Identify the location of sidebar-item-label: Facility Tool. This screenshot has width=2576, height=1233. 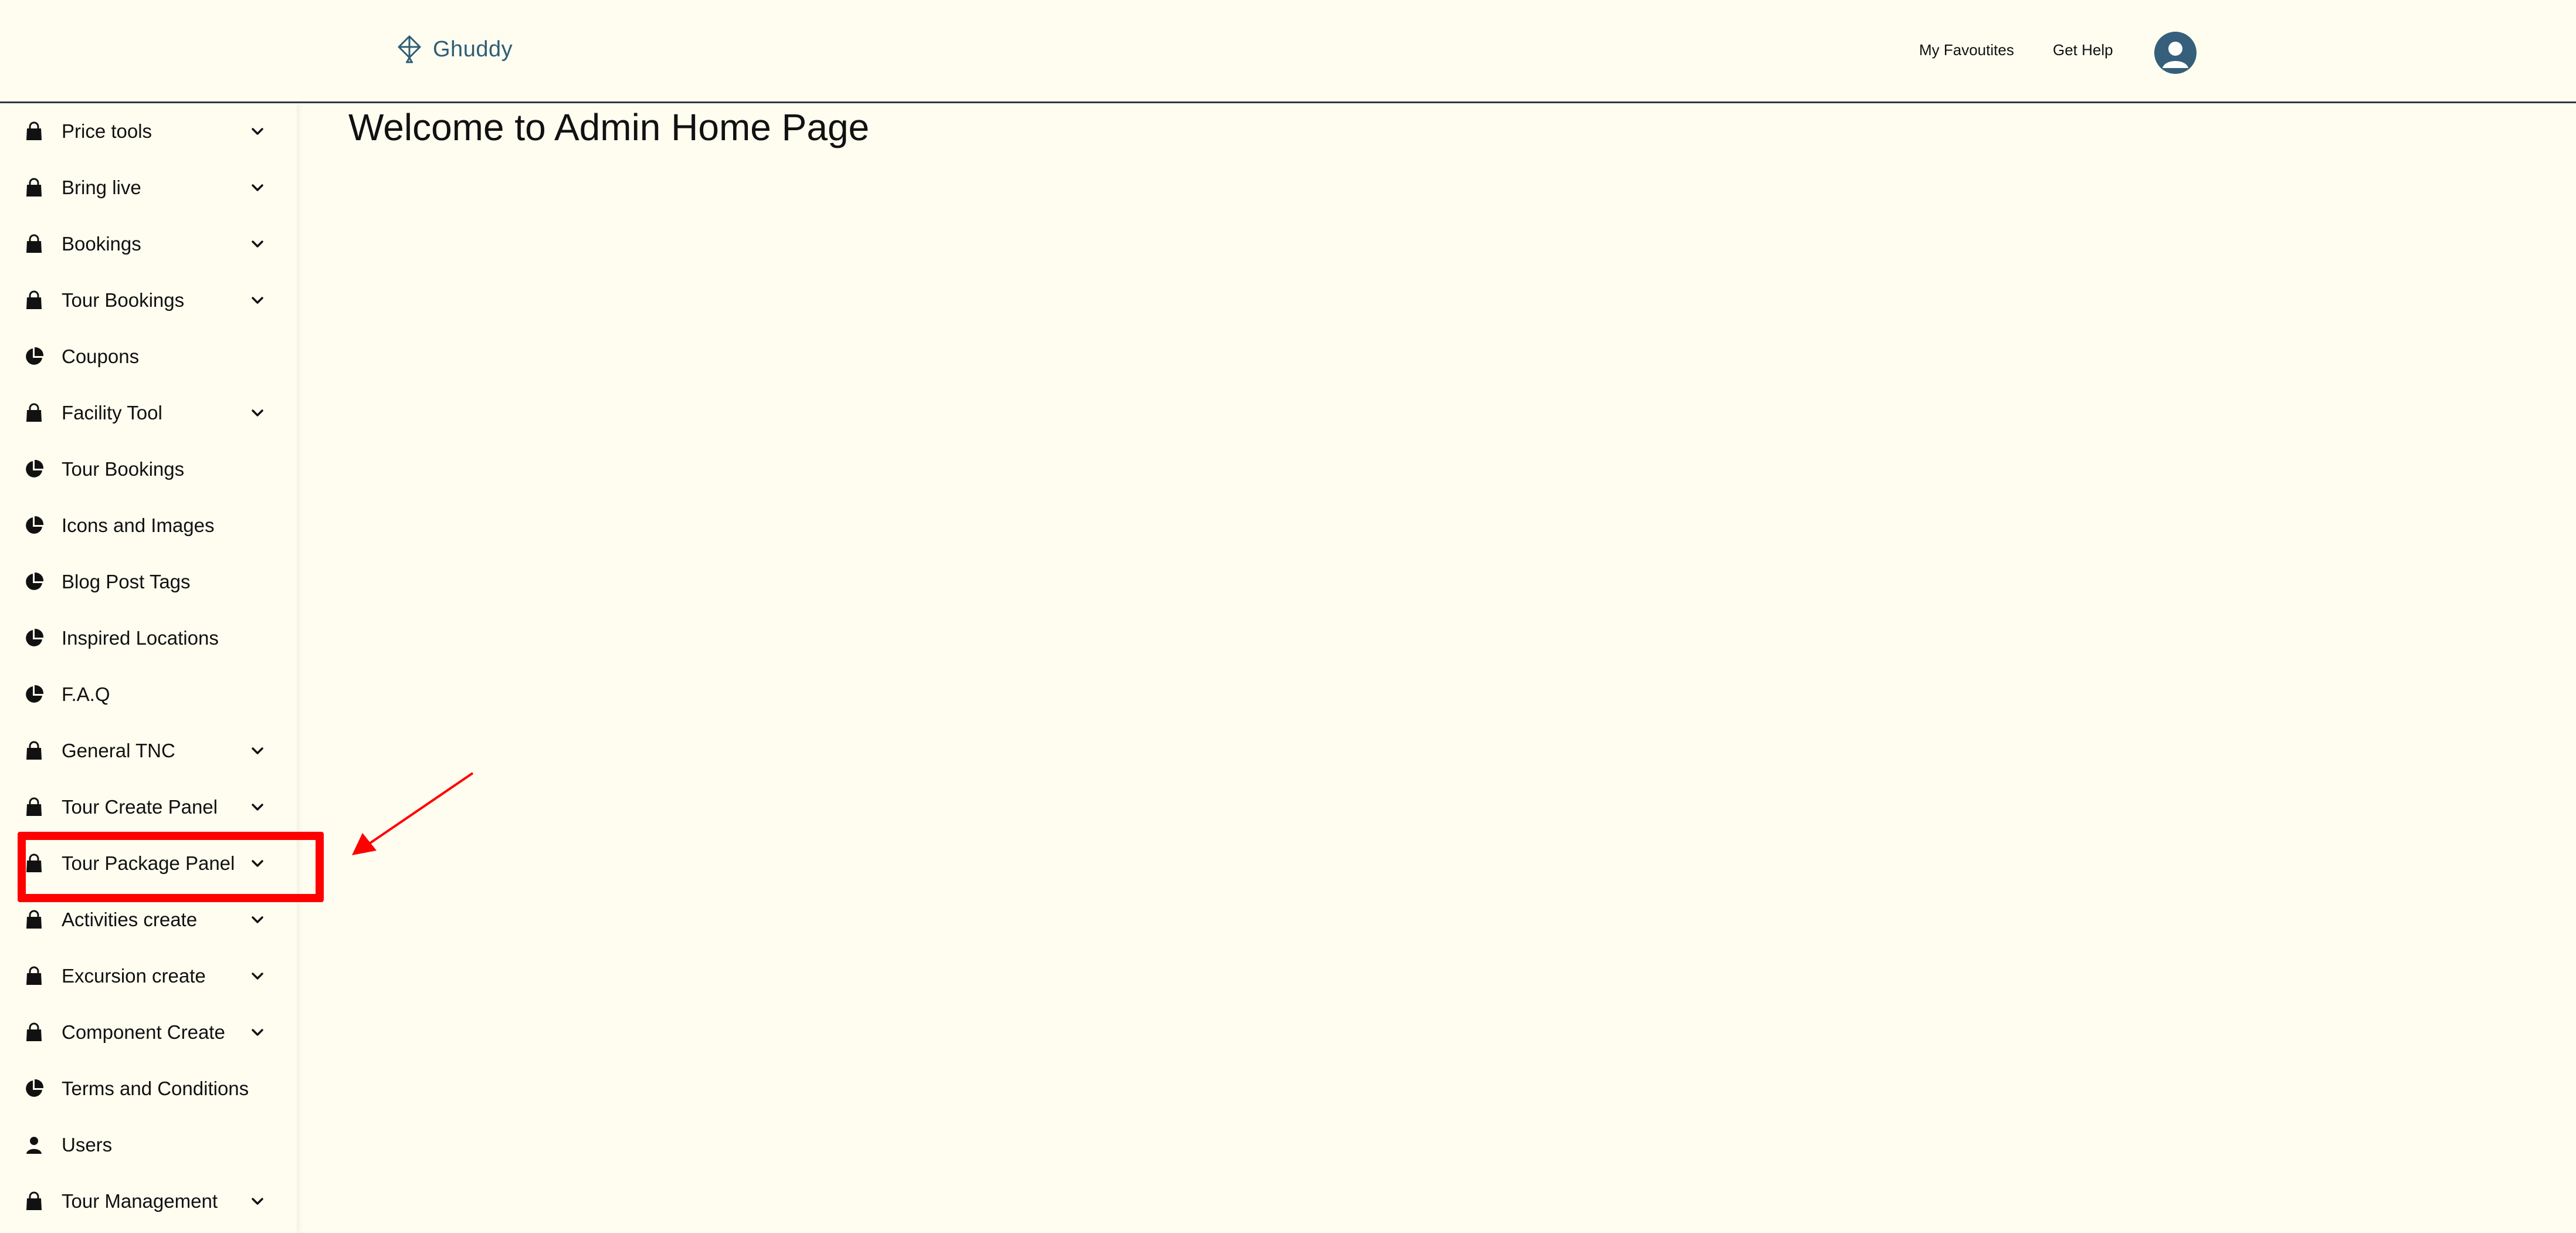
(112, 413).